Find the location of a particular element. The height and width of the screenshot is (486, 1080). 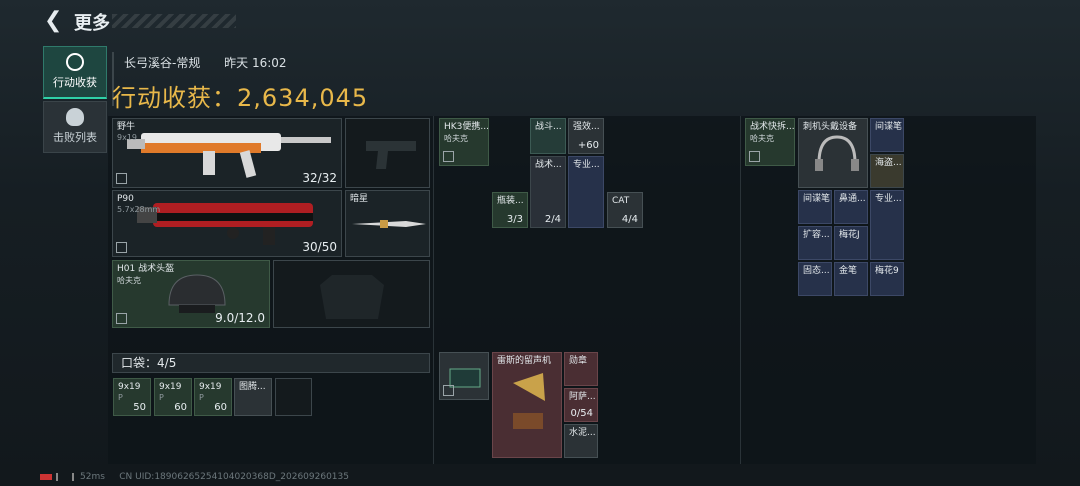

pocket-item: 9x19 P 50 is located at coordinates (132, 397).